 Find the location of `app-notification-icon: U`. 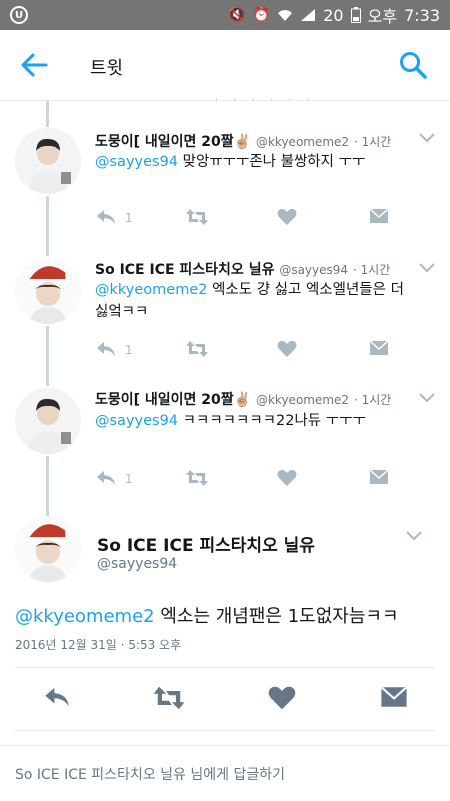

app-notification-icon: U is located at coordinates (19, 15).